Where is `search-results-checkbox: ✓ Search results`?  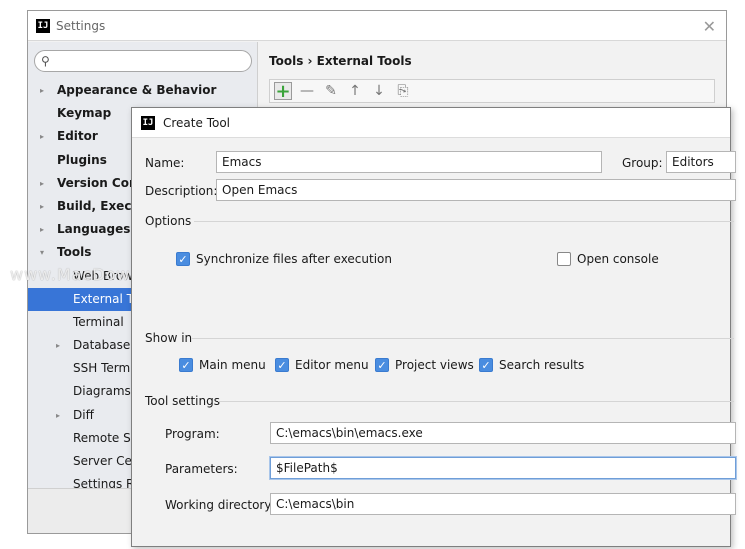 search-results-checkbox: ✓ Search results is located at coordinates (531, 365).